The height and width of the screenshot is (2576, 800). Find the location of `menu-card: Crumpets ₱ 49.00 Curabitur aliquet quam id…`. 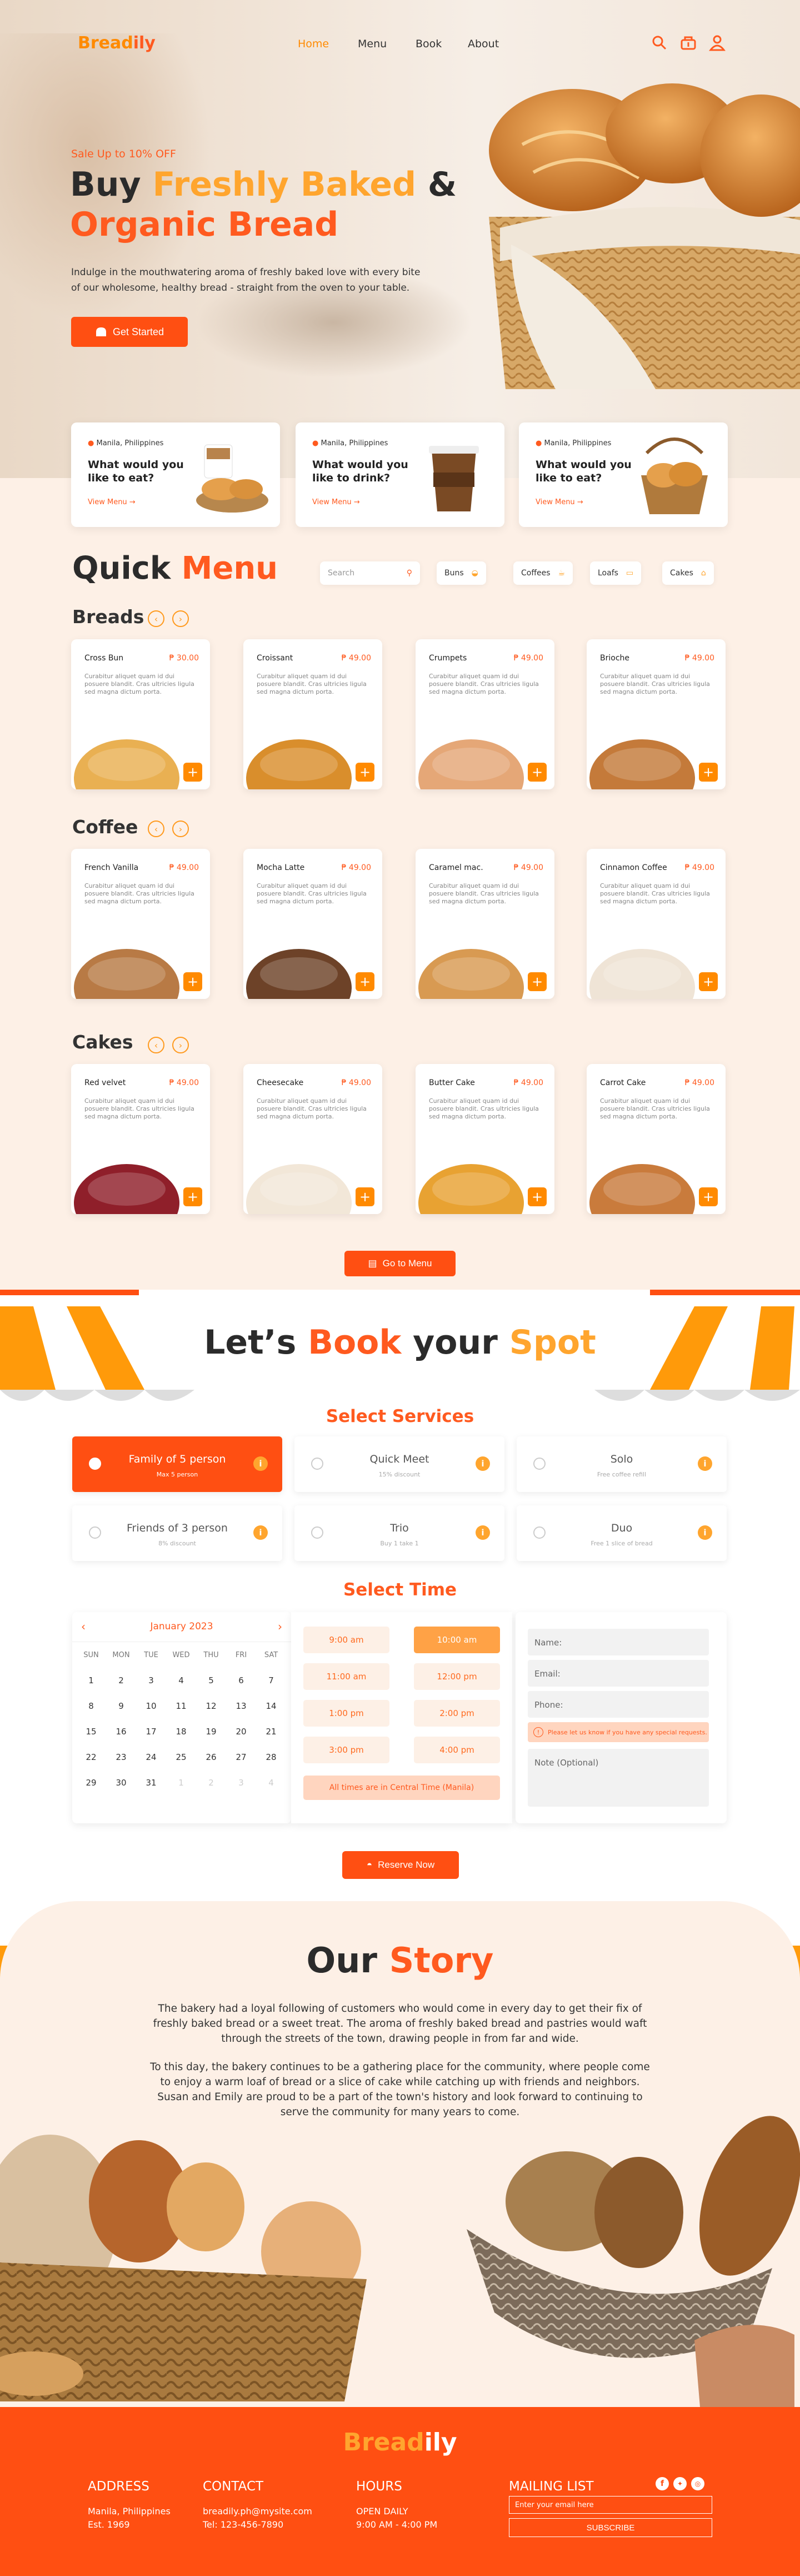

menu-card: Crumpets ₱ 49.00 Curabitur aliquet quam id… is located at coordinates (485, 714).